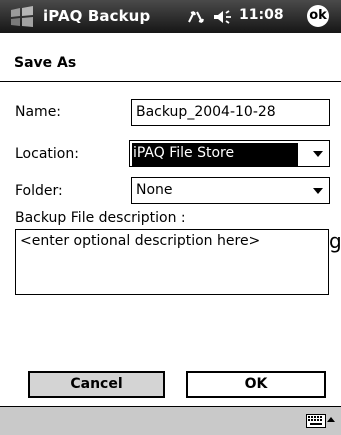 The image size is (341, 435). I want to click on ok-close-icon: ok, so click(318, 16).